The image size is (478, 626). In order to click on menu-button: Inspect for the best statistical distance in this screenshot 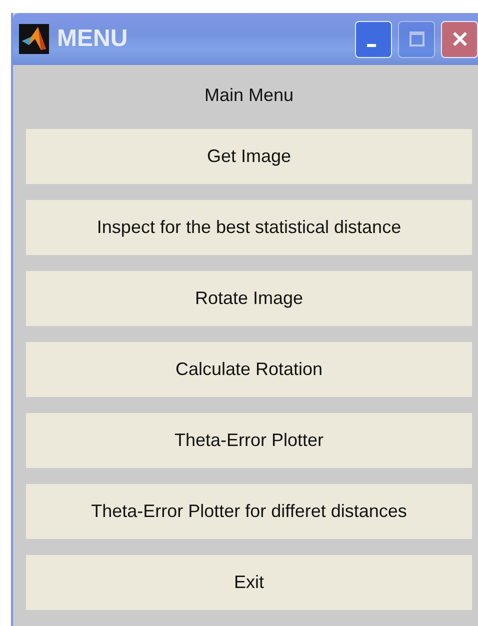, I will do `click(249, 227)`.